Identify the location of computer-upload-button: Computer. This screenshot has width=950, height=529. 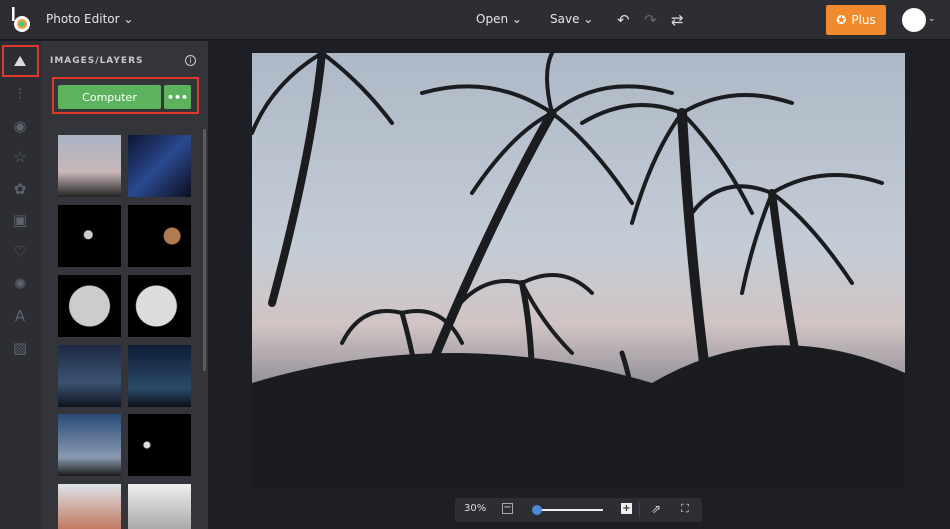
(109, 97).